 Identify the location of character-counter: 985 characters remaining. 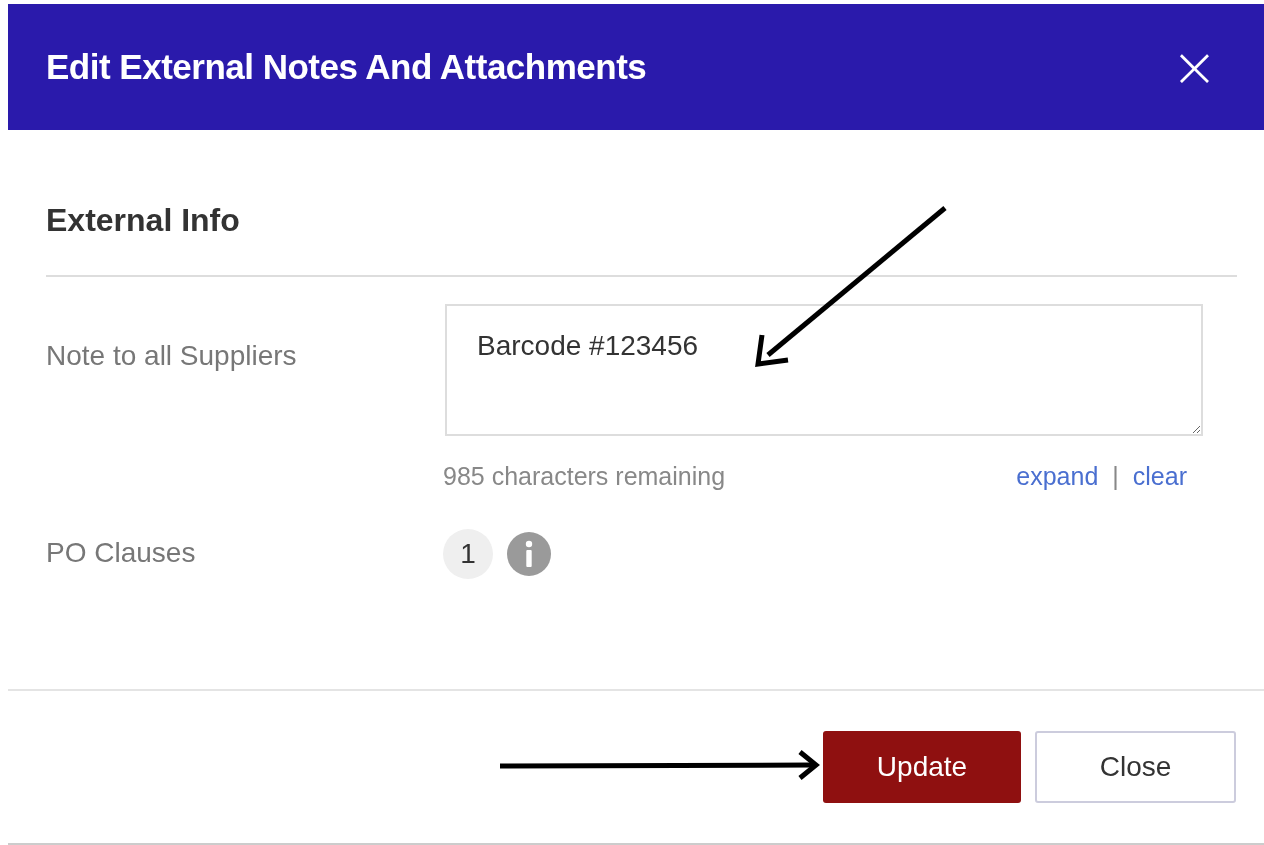
(584, 476).